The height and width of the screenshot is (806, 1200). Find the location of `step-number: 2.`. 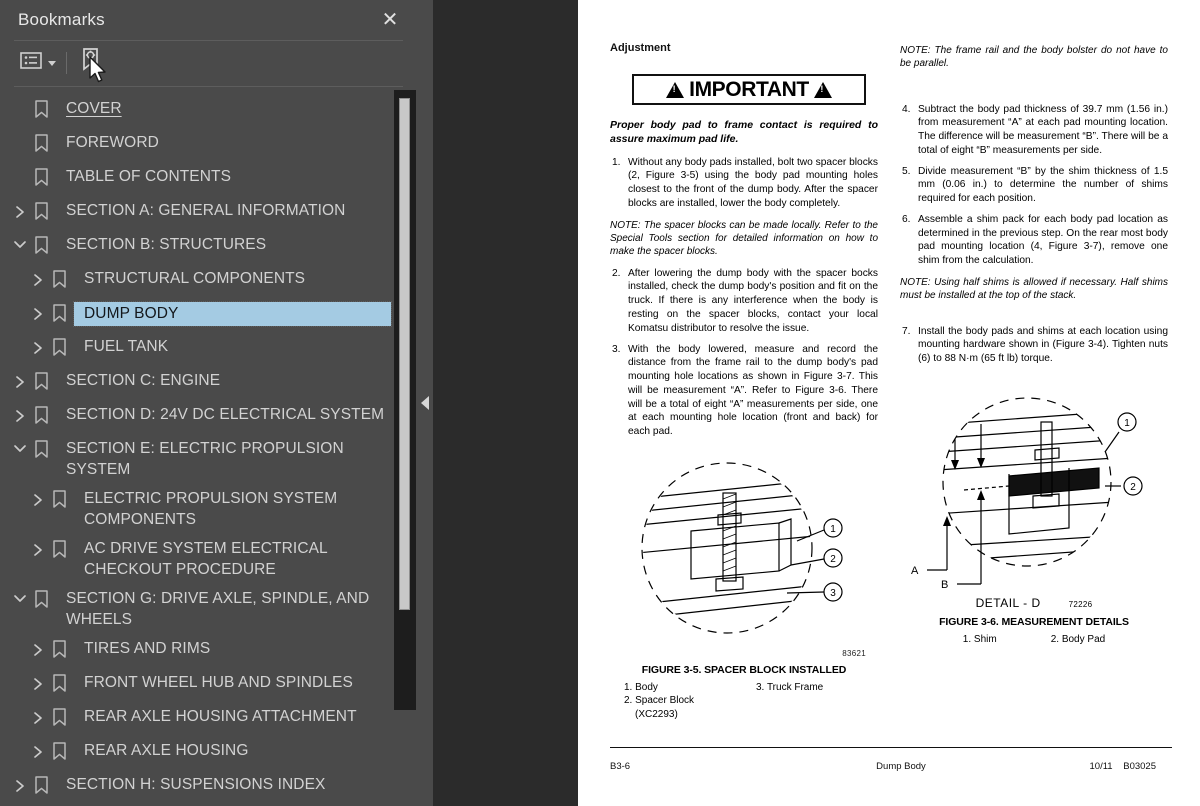

step-number: 2. is located at coordinates (616, 273).